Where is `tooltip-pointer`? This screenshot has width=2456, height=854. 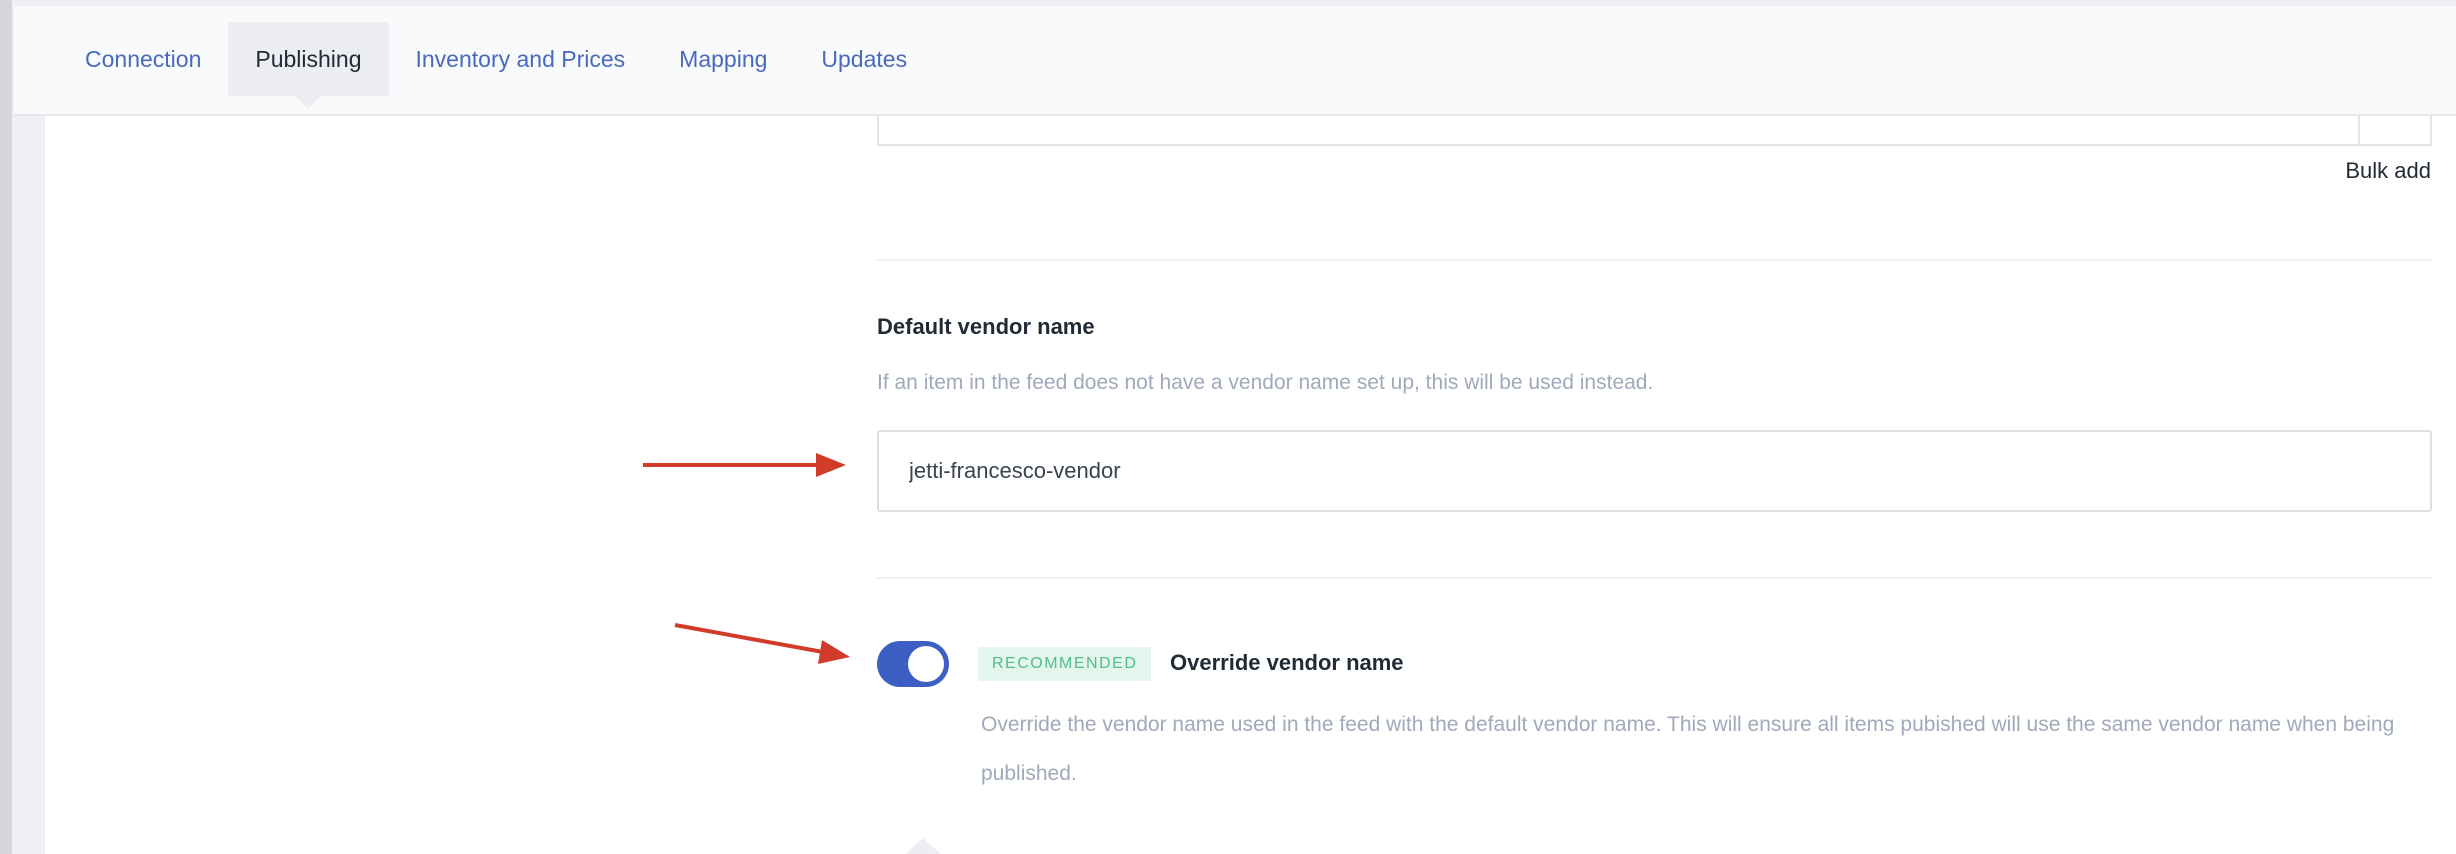 tooltip-pointer is located at coordinates (923, 846).